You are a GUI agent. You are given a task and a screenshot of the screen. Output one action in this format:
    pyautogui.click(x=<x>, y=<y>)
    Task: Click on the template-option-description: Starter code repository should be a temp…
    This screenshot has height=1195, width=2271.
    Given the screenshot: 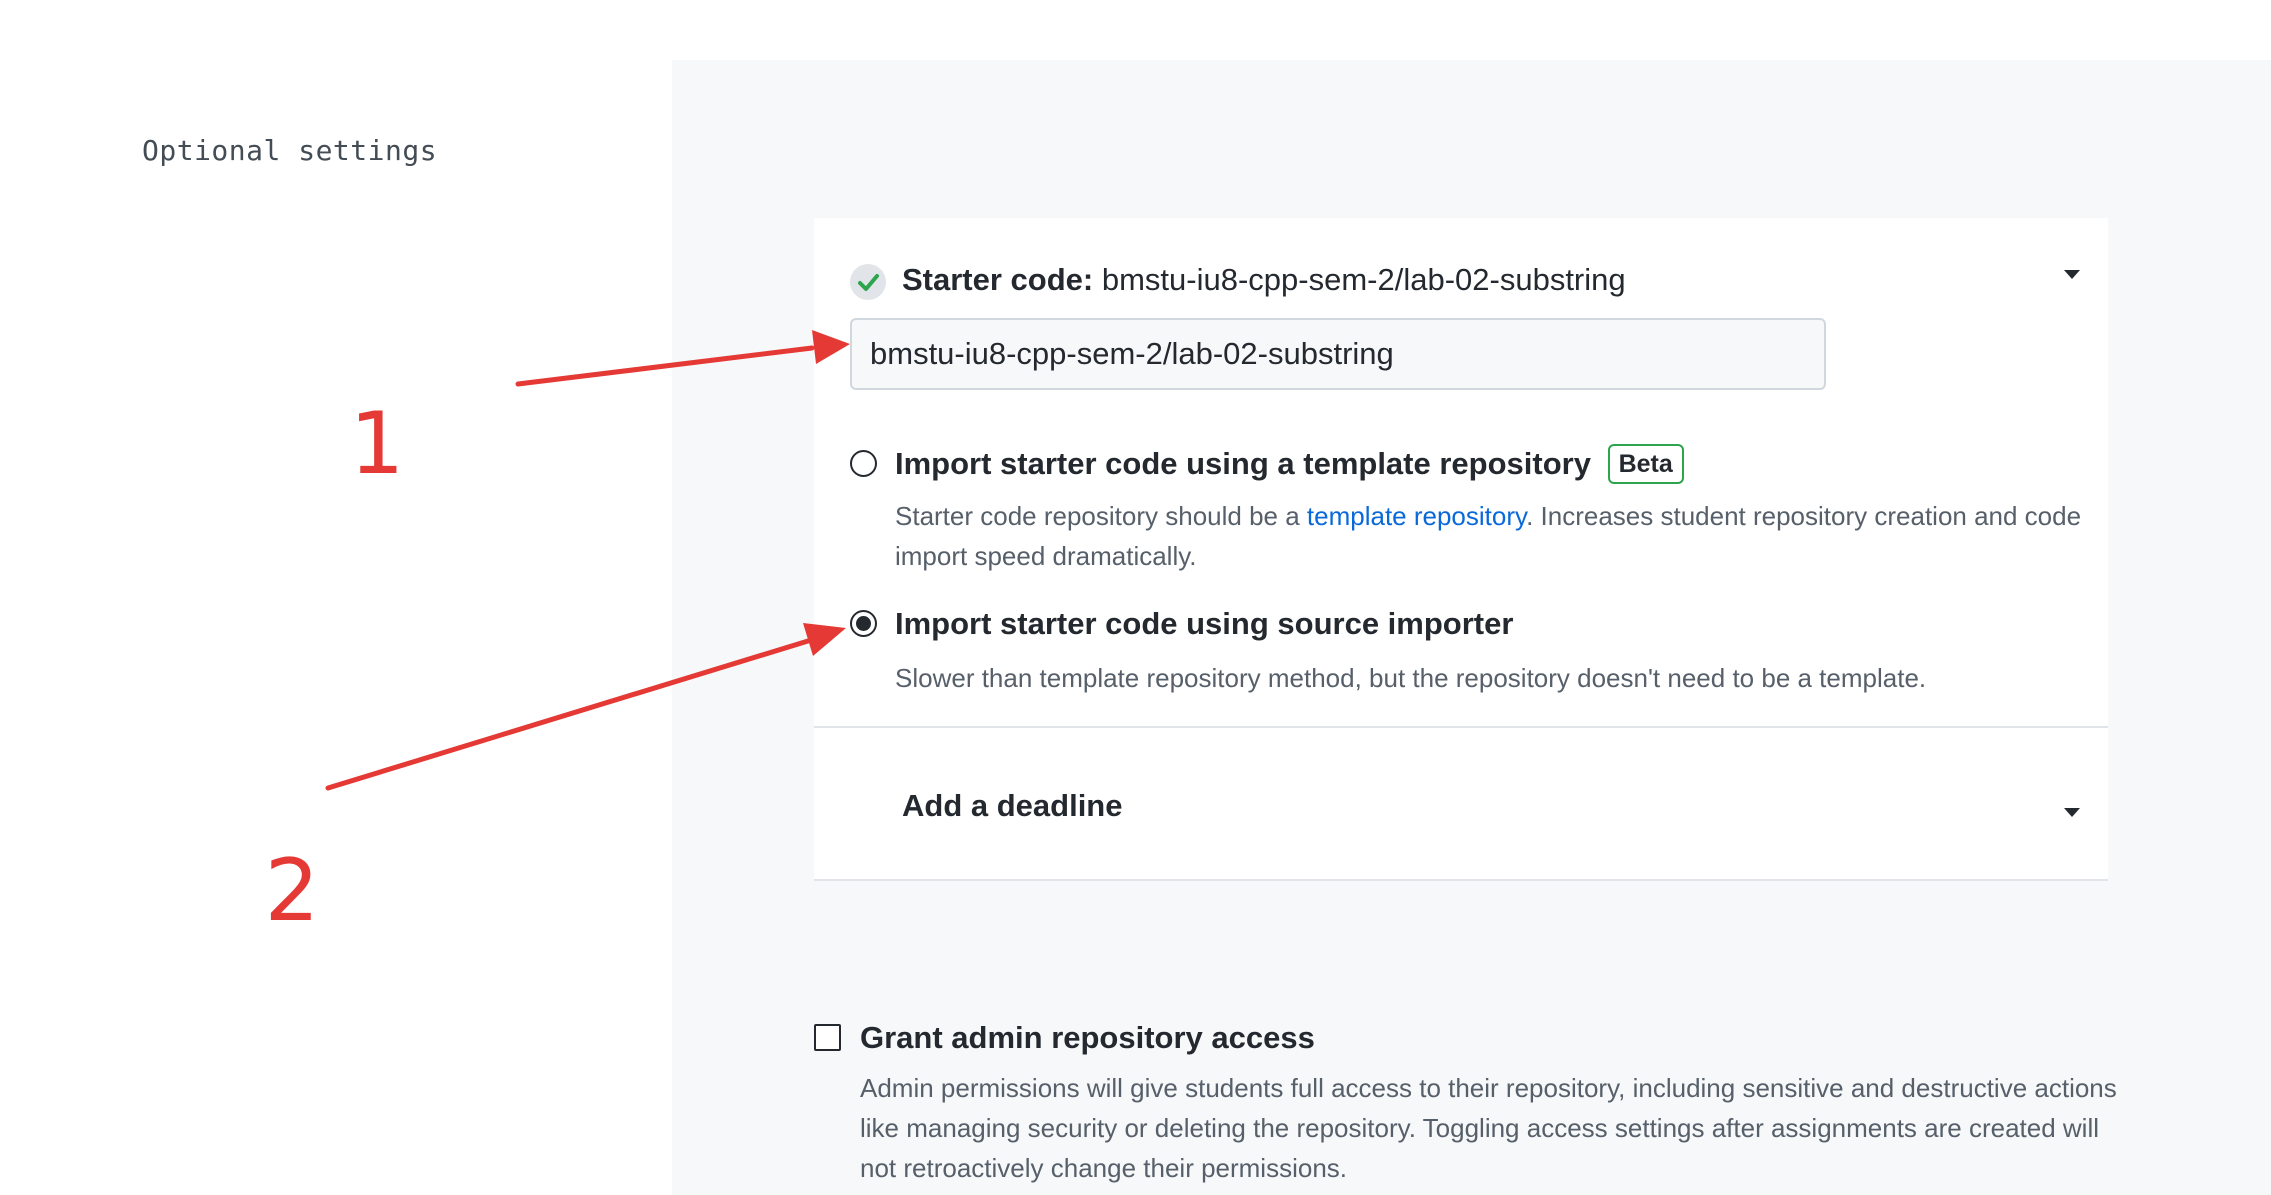 What is the action you would take?
    pyautogui.click(x=1490, y=536)
    